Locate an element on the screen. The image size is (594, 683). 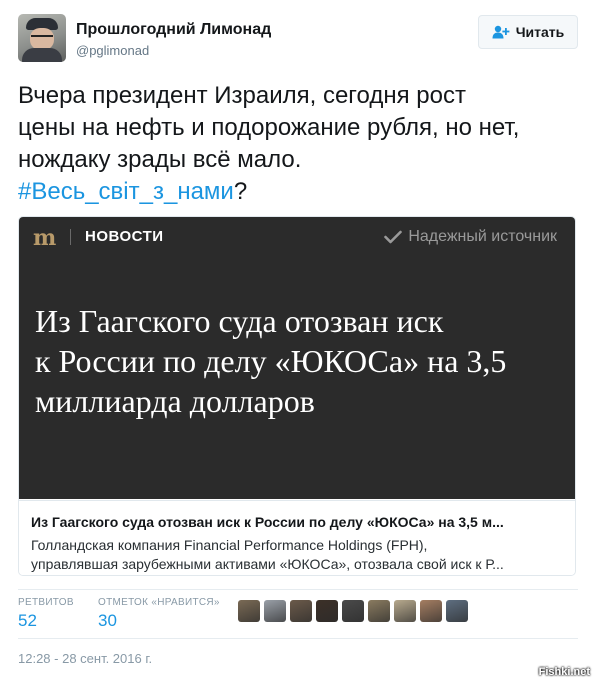
like-label: ОТМЕТОК «НРАВИТСЯ» is located at coordinates (159, 602).